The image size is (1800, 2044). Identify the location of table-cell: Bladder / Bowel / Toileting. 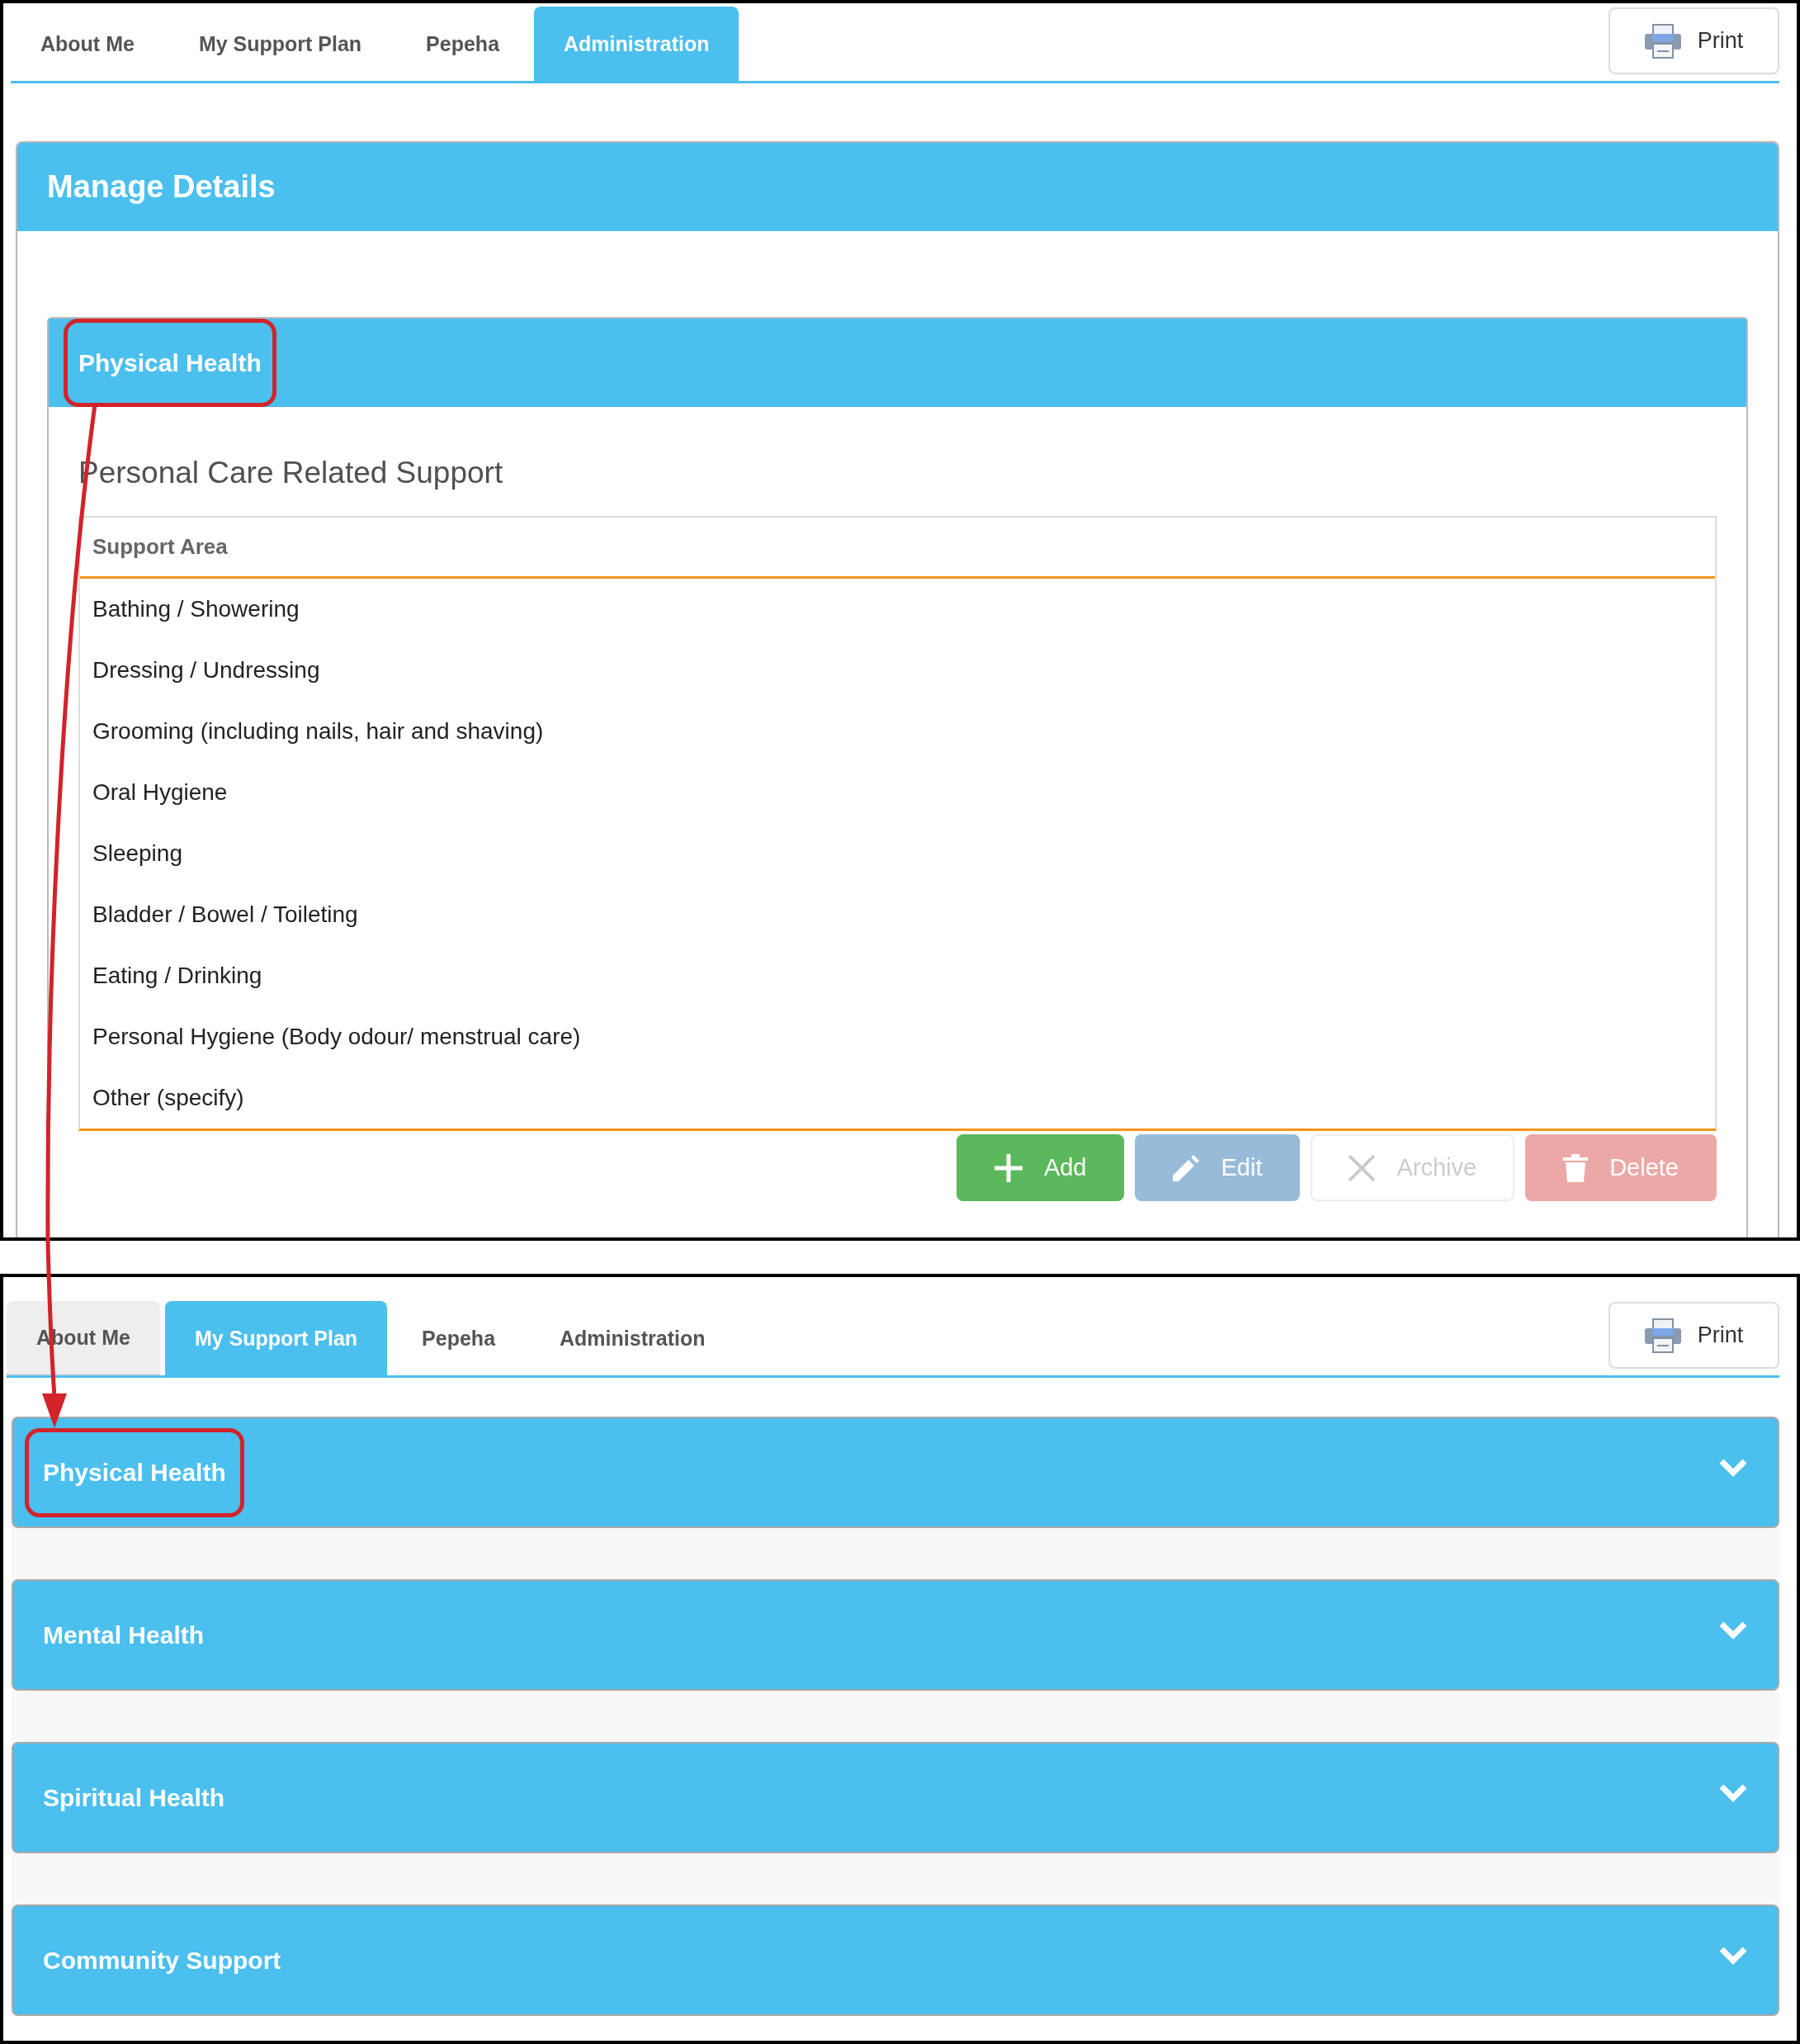
(225, 914).